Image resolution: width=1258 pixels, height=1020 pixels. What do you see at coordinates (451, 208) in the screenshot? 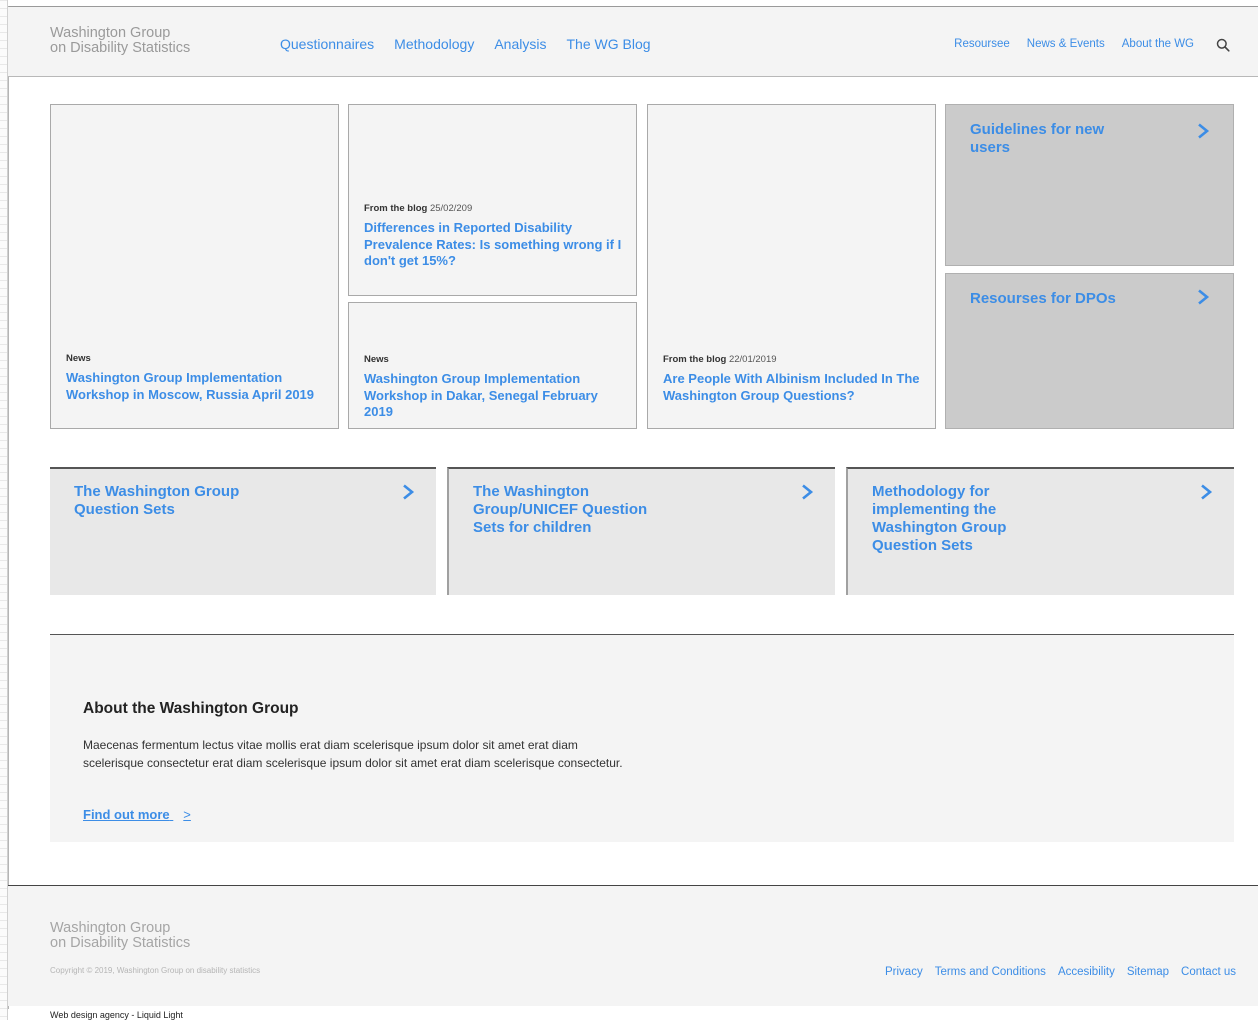
I see `card-date: 25/02/209` at bounding box center [451, 208].